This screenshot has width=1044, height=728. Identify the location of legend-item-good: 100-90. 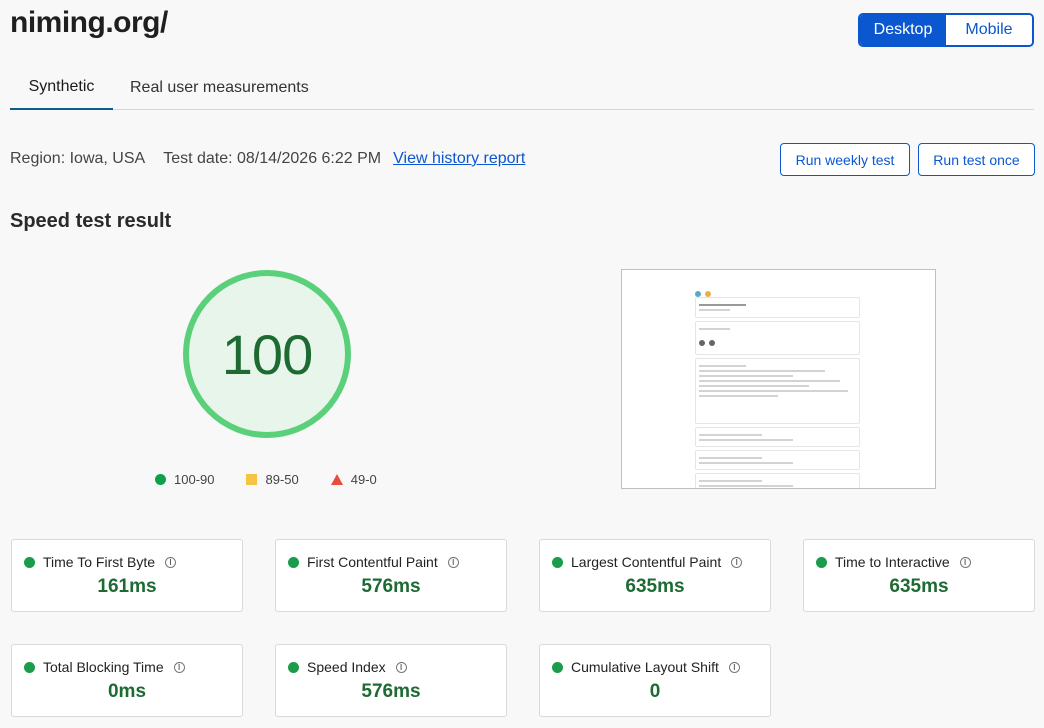
(184, 479).